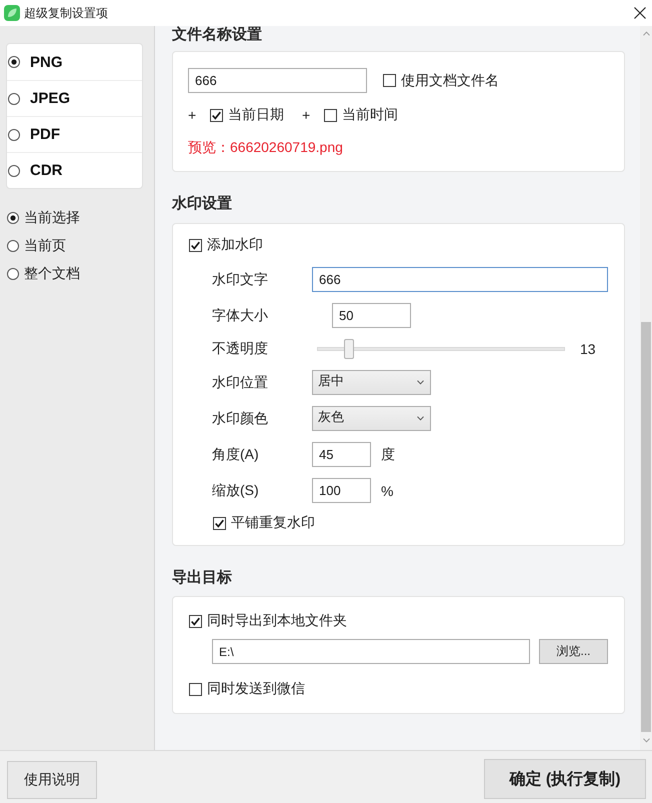 The width and height of the screenshot is (652, 803). I want to click on section-title: 导出目标, so click(202, 577).